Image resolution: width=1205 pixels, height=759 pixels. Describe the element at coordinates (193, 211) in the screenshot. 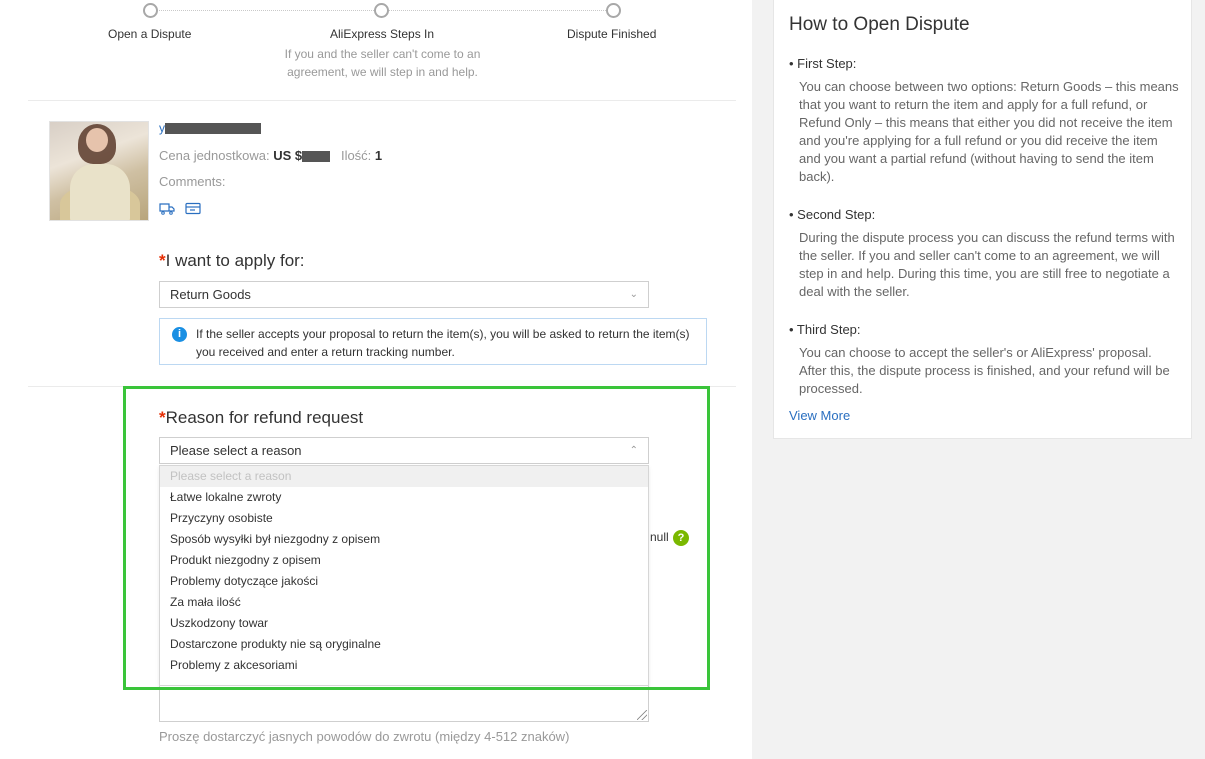

I see `return-card-icon` at that location.